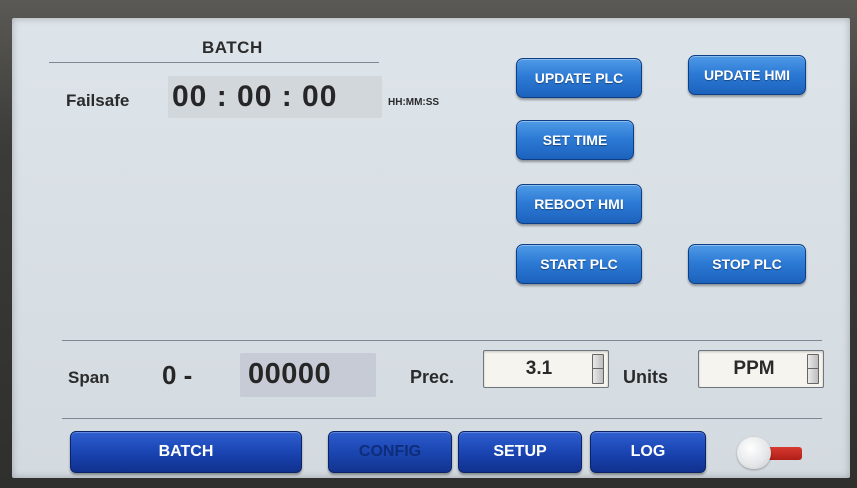 The image size is (857, 488). Describe the element at coordinates (390, 452) in the screenshot. I see `nav-config-button: CONFIG` at that location.